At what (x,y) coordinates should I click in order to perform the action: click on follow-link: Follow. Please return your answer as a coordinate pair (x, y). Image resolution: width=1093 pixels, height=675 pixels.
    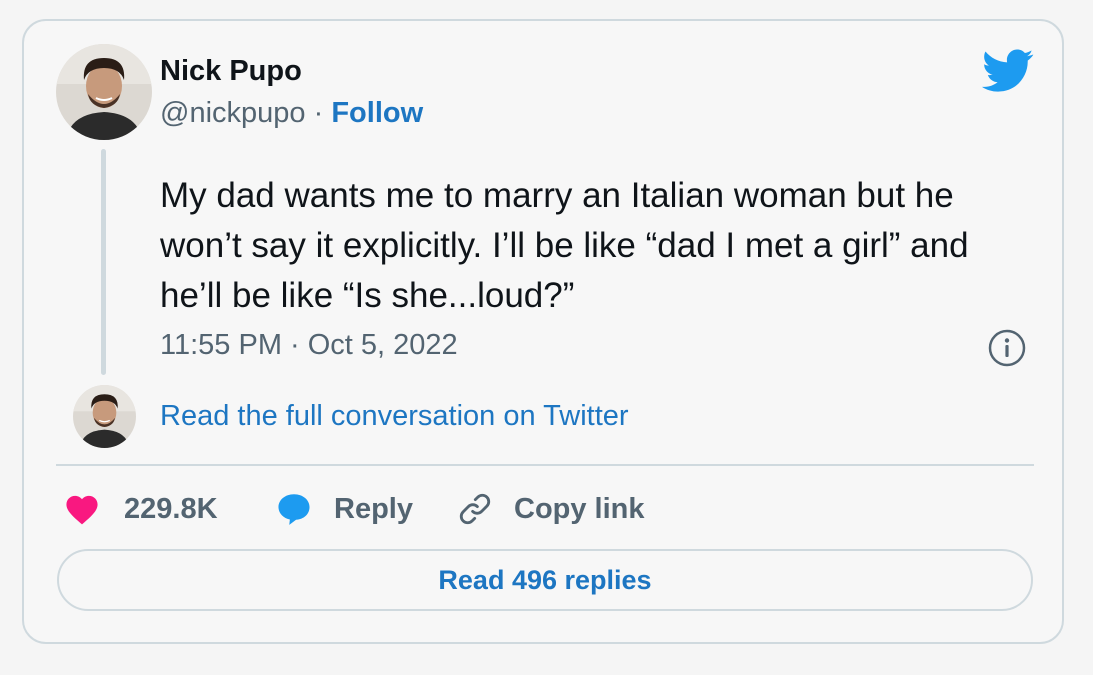
    Looking at the image, I should click on (377, 113).